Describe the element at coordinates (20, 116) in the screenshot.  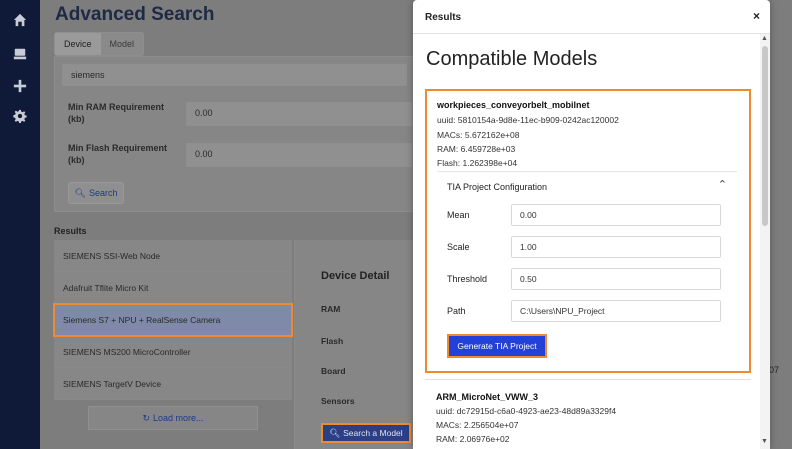
I see `gear-icon` at that location.